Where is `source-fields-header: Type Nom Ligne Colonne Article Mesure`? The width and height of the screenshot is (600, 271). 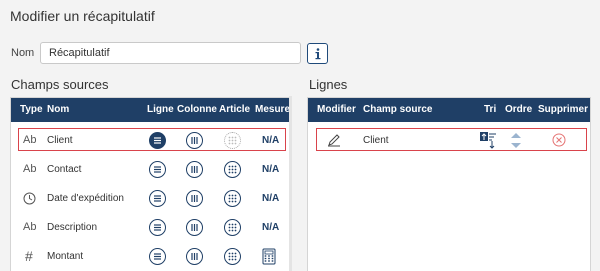 source-fields-header: Type Nom Ligne Colonne Article Mesure is located at coordinates (150, 110).